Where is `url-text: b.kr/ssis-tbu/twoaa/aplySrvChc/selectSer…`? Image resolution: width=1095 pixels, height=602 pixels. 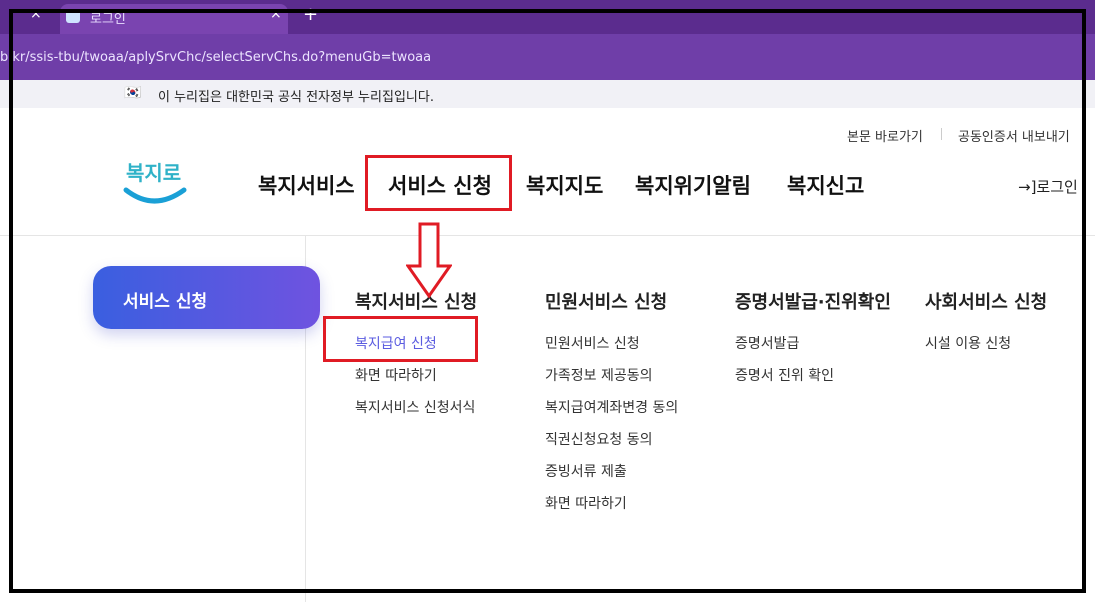 url-text: b.kr/ssis-tbu/twoaa/aplySrvChc/selectSer… is located at coordinates (215, 57).